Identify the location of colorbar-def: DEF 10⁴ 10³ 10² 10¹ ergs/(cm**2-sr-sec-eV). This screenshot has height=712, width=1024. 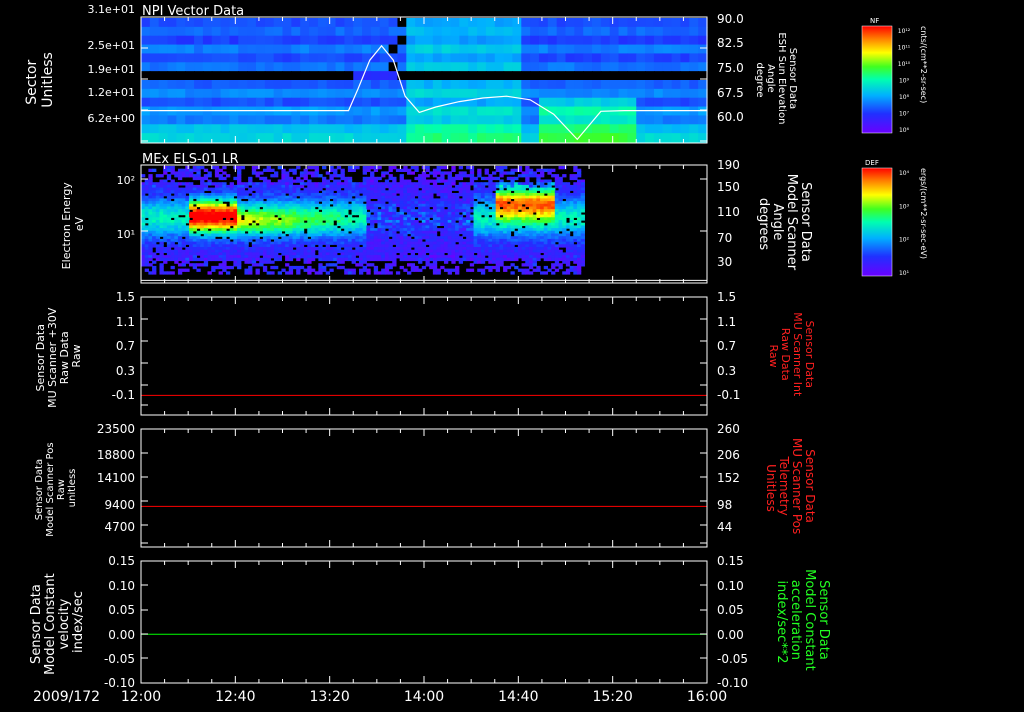
(894, 218).